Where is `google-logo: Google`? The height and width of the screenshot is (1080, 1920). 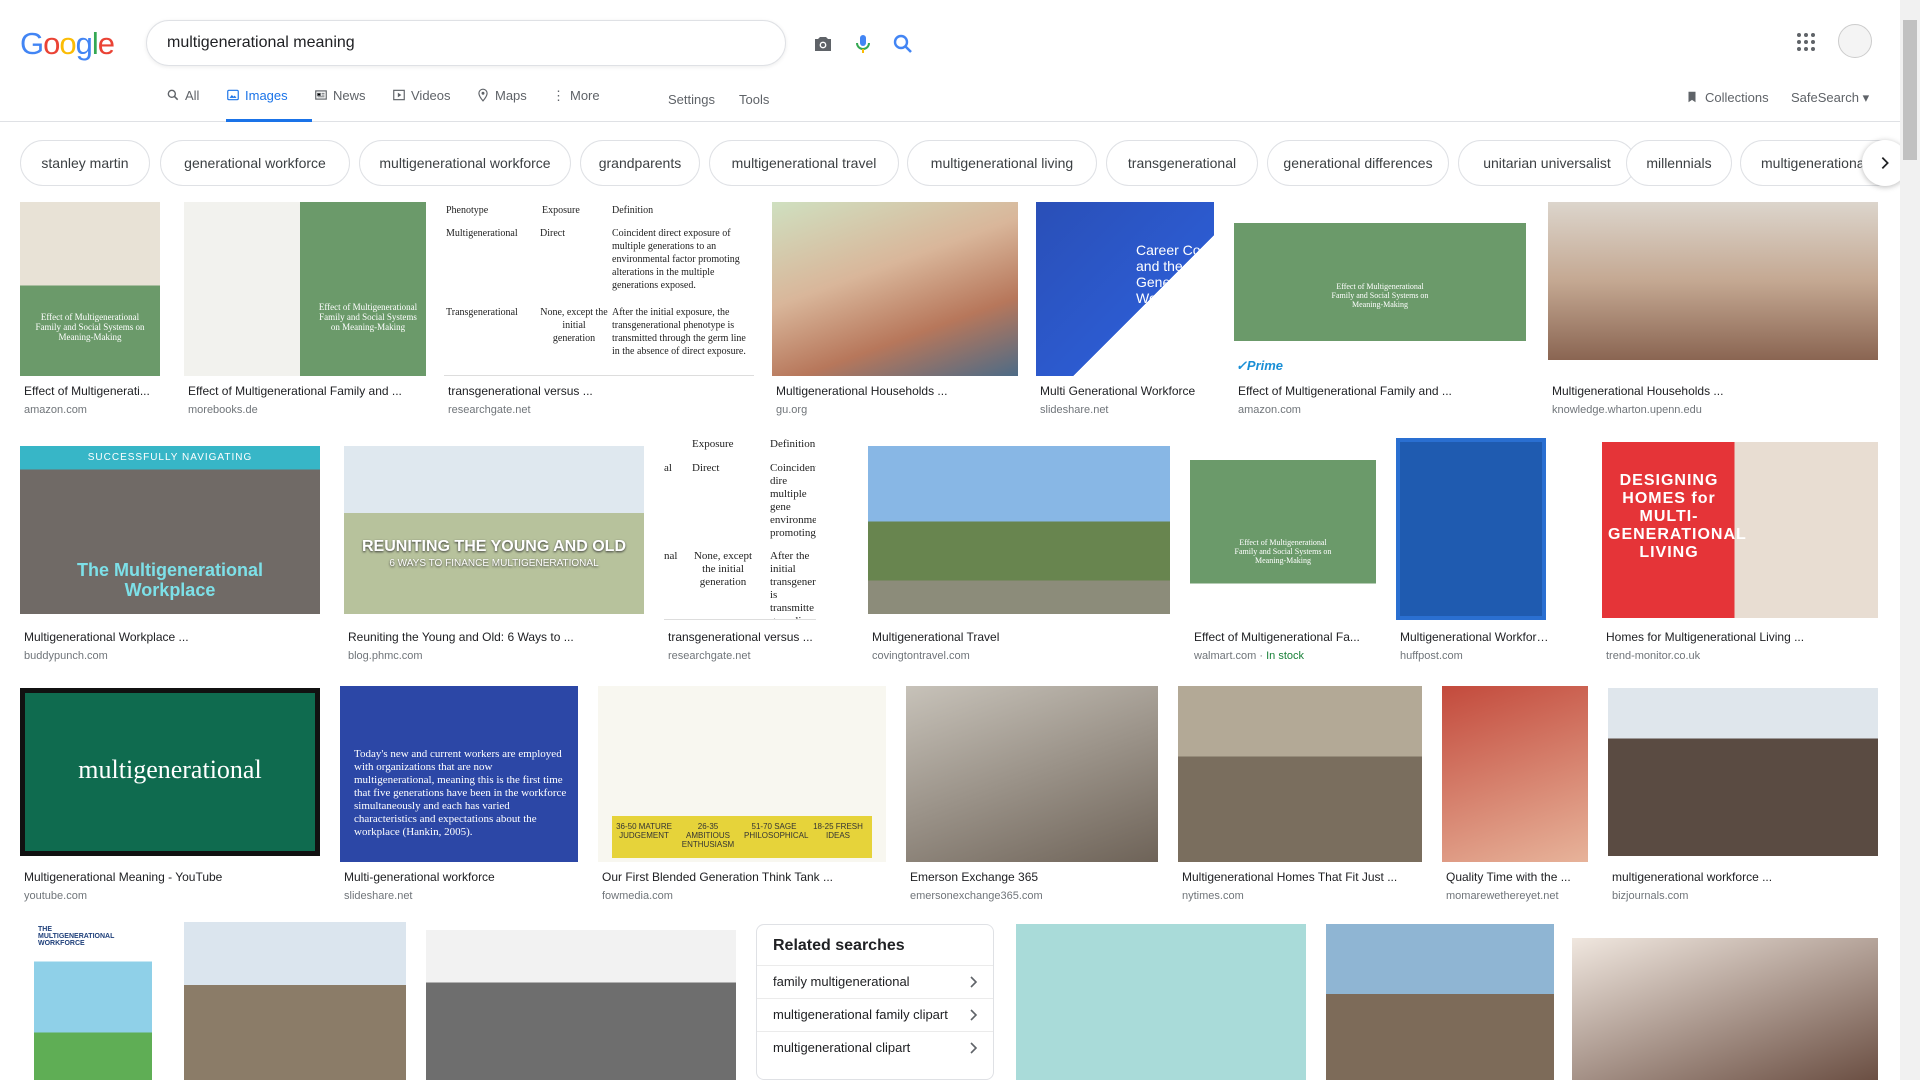
google-logo: Google is located at coordinates (67, 44).